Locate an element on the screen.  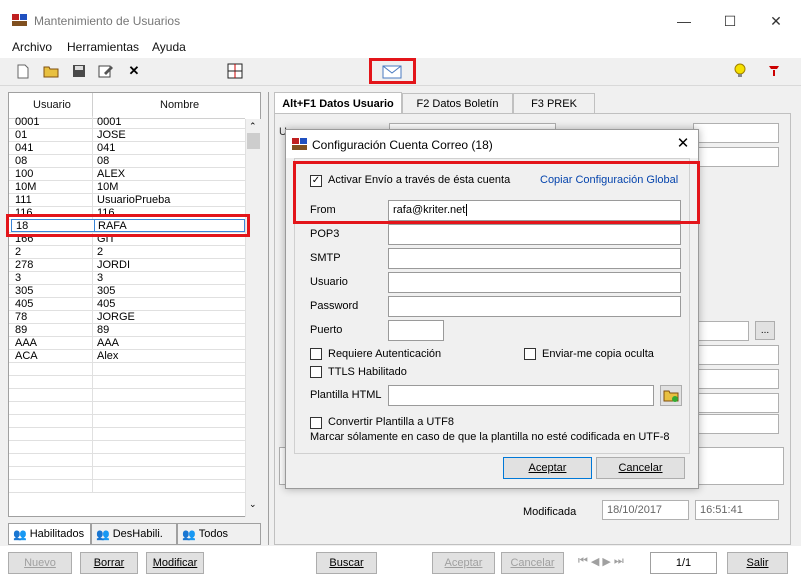
tab-datos-usuario: Alt+F1 Datos Usuario is located at coordinates (338, 103).